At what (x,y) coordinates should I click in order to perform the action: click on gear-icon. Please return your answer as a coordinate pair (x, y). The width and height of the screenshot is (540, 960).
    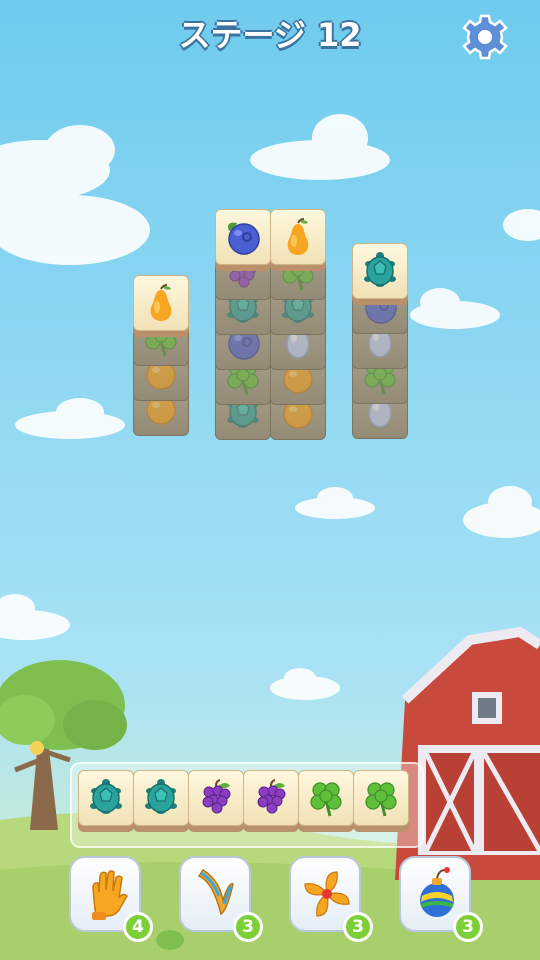
    Looking at the image, I should click on (485, 37).